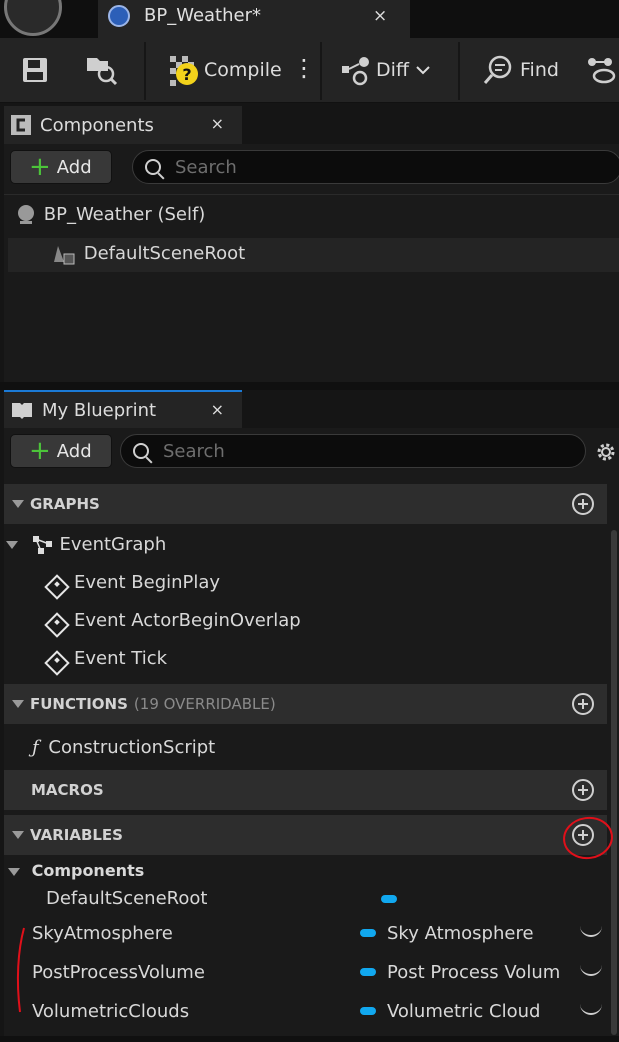 The height and width of the screenshot is (1042, 619). I want to click on event-item: Event Tick, so click(106, 662).